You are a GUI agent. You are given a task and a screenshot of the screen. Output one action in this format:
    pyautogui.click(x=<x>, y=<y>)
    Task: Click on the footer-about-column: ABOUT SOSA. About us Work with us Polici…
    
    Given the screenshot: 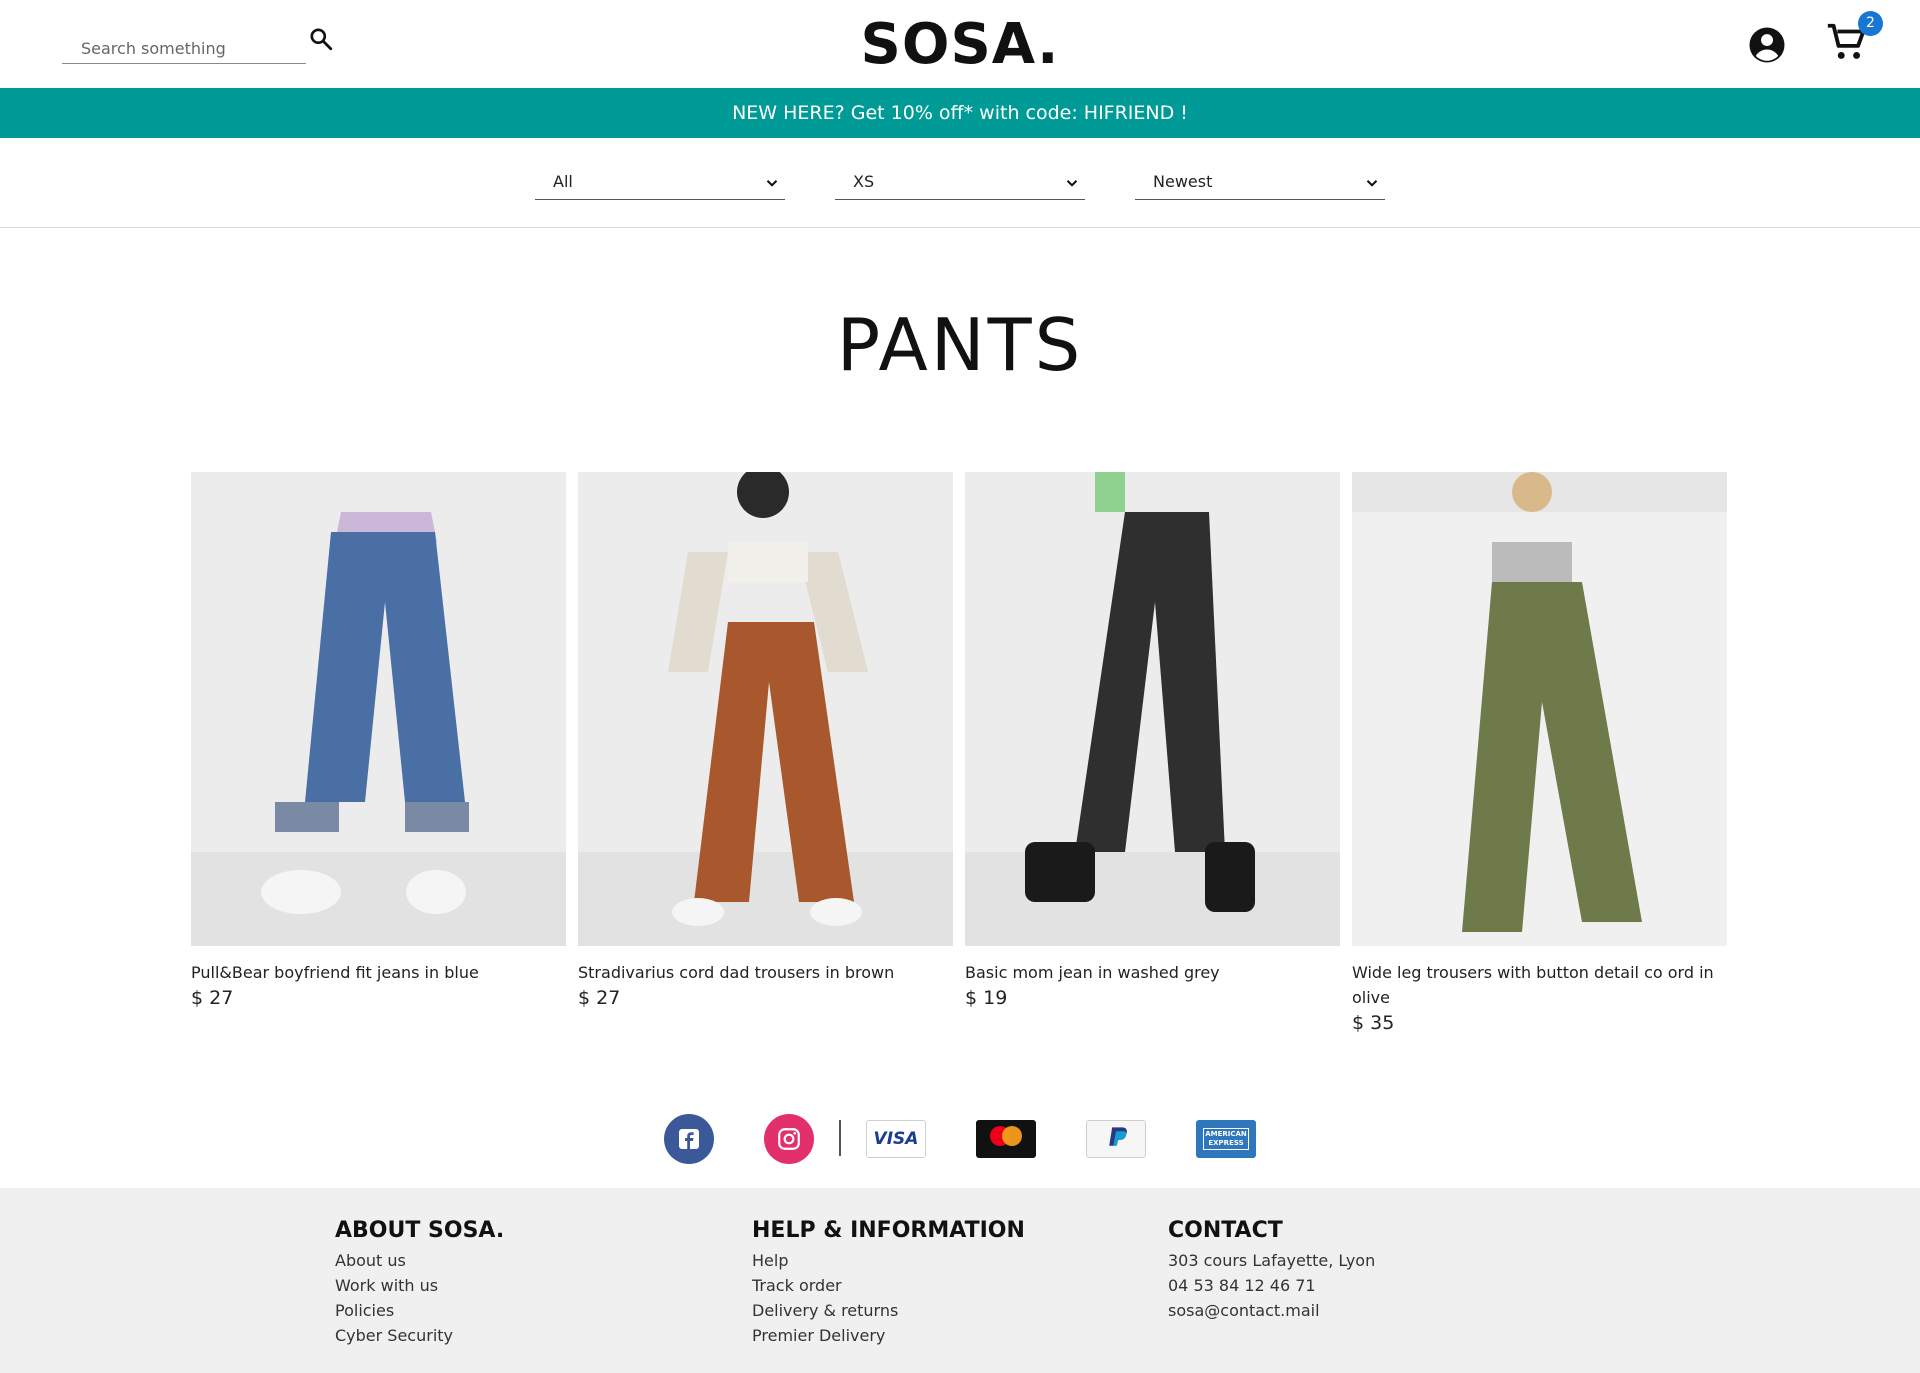 What is the action you would take?
    pyautogui.click(x=419, y=1282)
    